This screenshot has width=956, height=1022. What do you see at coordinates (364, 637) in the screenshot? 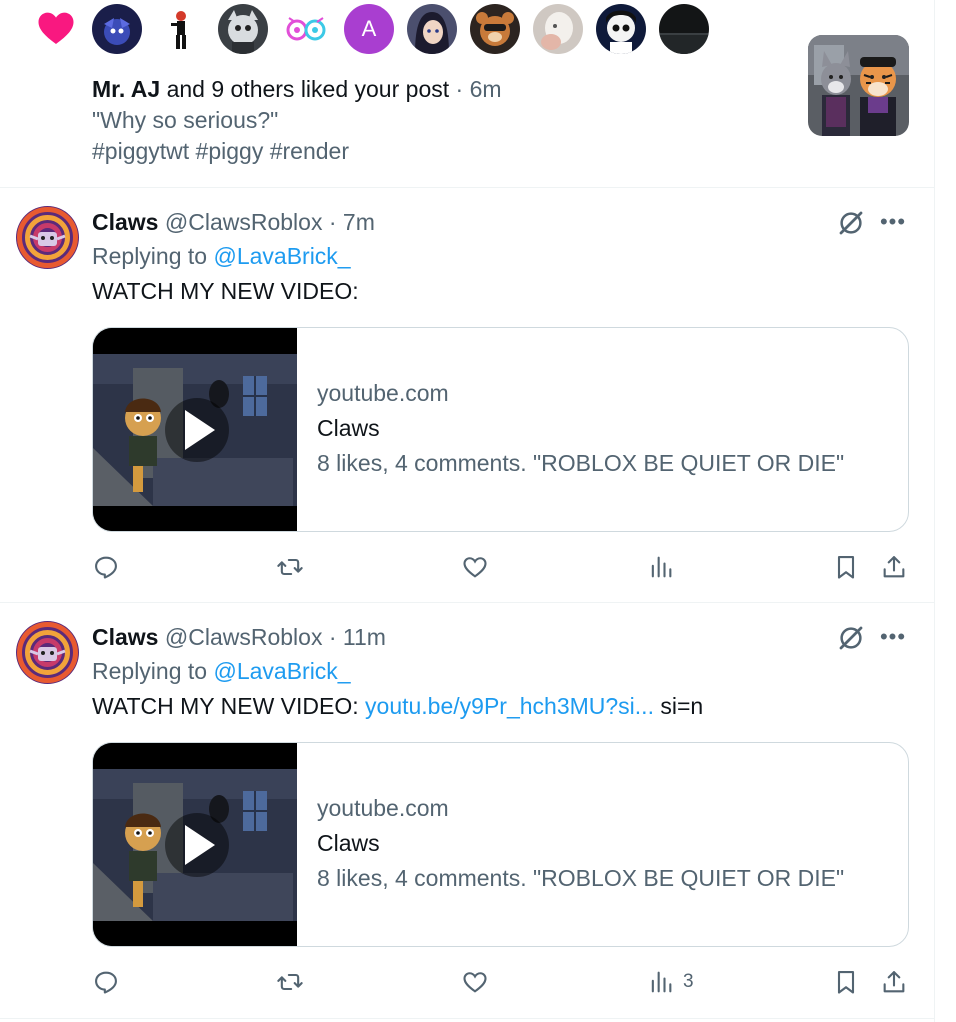
I see `tweet-time: 11m` at bounding box center [364, 637].